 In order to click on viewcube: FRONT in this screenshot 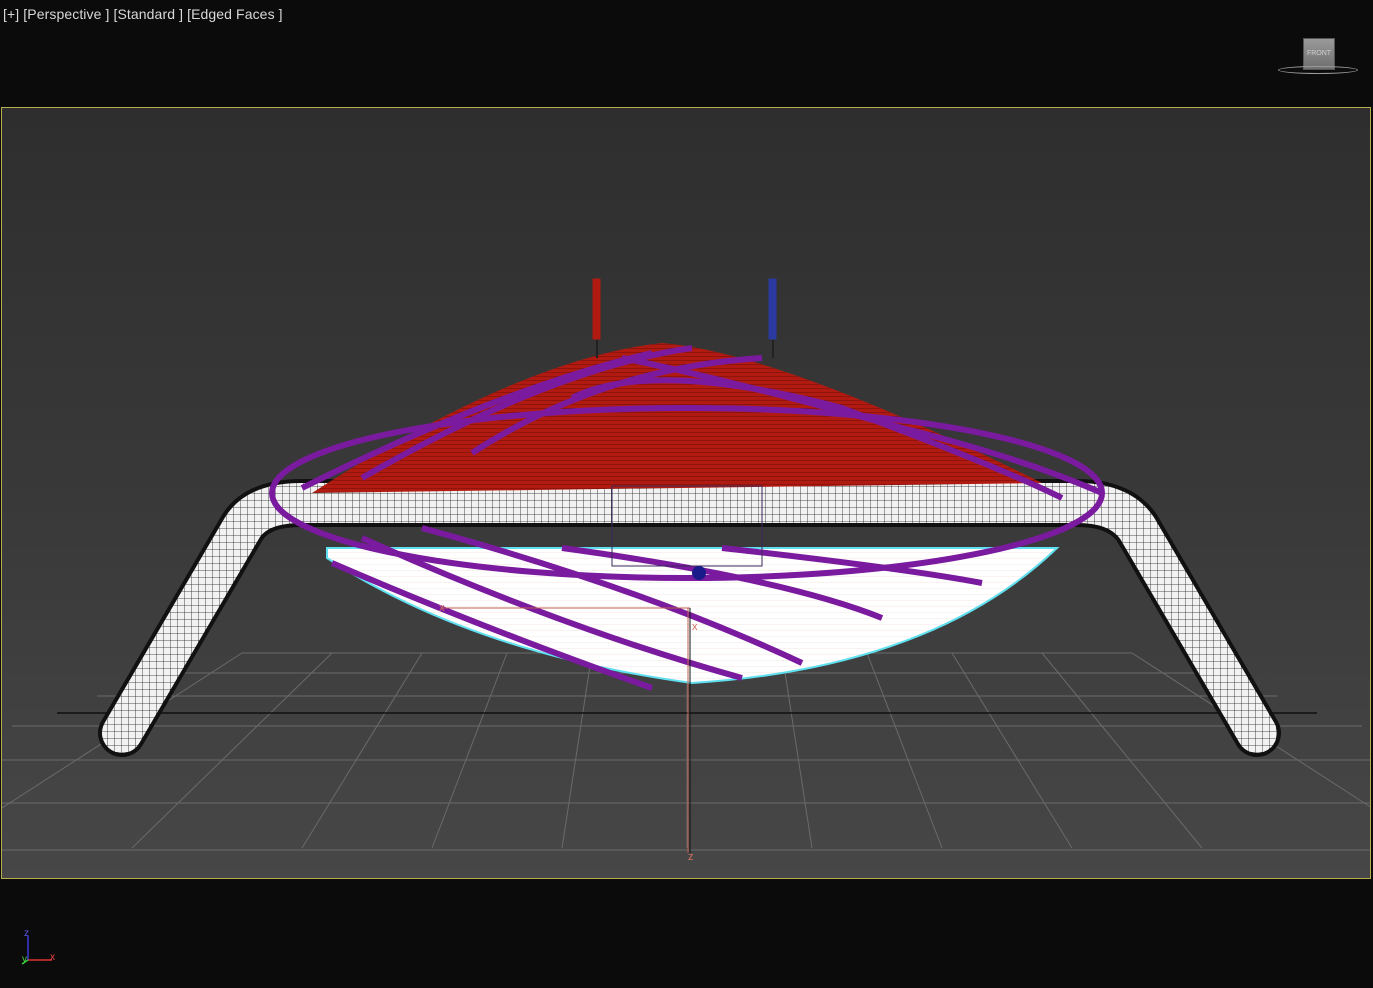, I will do `click(1318, 57)`.